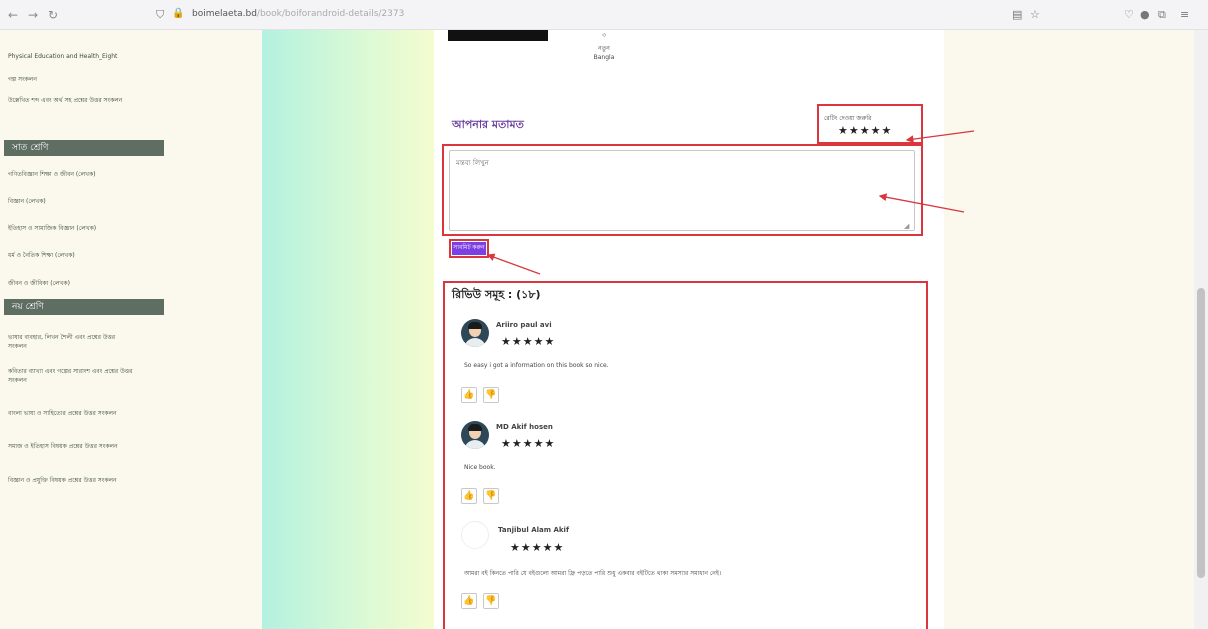 This screenshot has width=1208, height=629. Describe the element at coordinates (682, 190) in the screenshot. I see `review-comment-textarea` at that location.